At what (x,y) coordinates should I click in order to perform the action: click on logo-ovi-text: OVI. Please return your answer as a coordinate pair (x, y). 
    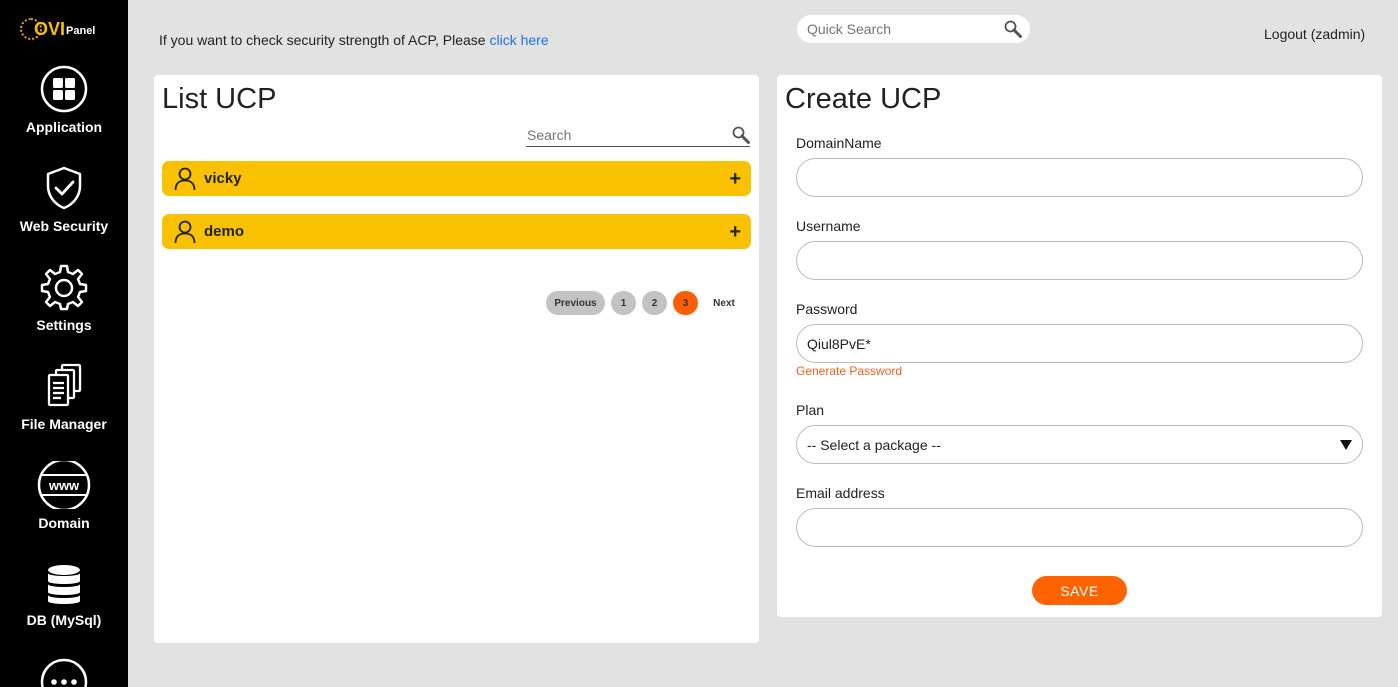
    Looking at the image, I should click on (50, 28).